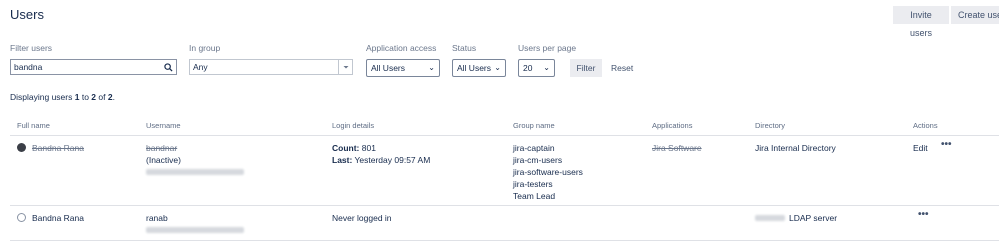 The image size is (999, 250). What do you see at coordinates (271, 67) in the screenshot?
I see `in-group-select: Any` at bounding box center [271, 67].